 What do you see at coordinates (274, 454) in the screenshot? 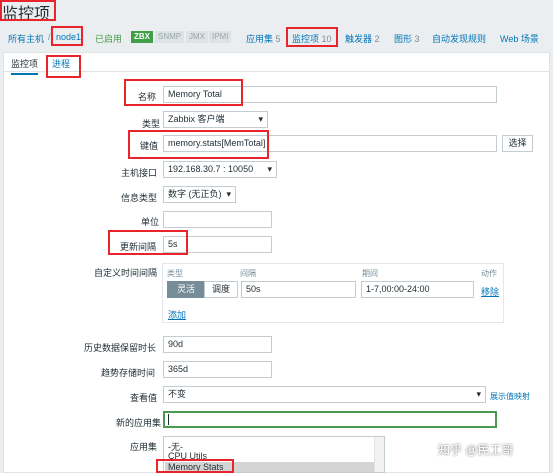
I see `applications-listbox: -无- CPU Utils Memory Stats` at bounding box center [274, 454].